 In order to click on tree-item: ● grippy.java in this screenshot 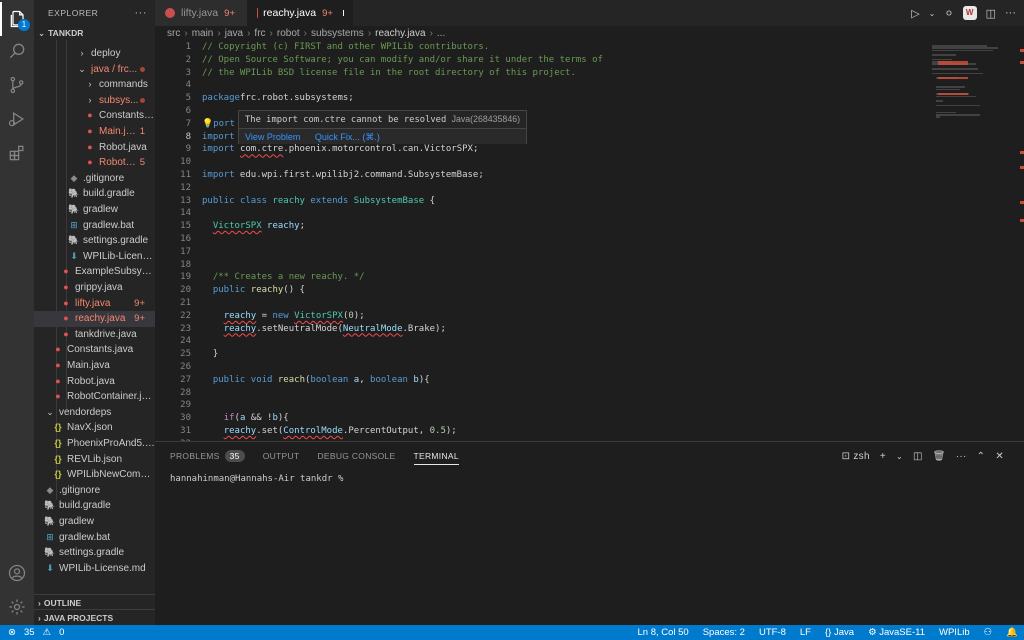, I will do `click(94, 288)`.